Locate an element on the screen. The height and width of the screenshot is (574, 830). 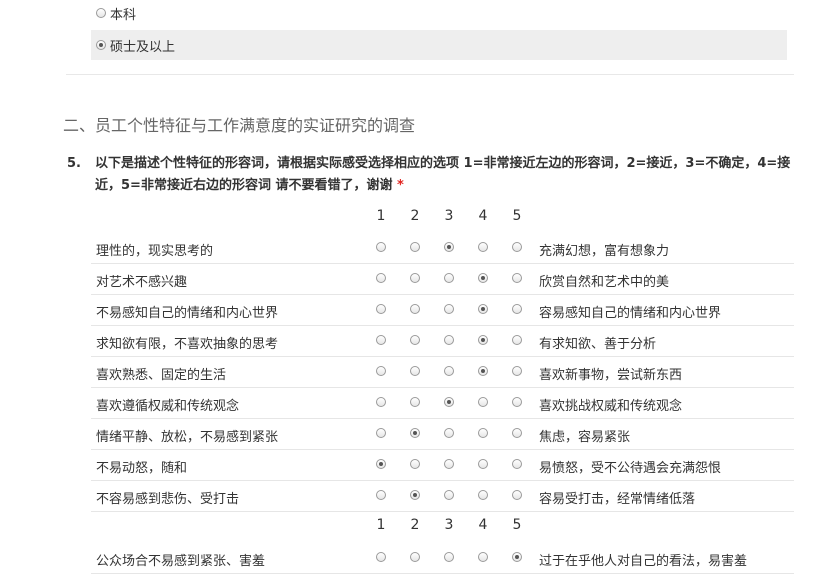
section-divider is located at coordinates (430, 74).